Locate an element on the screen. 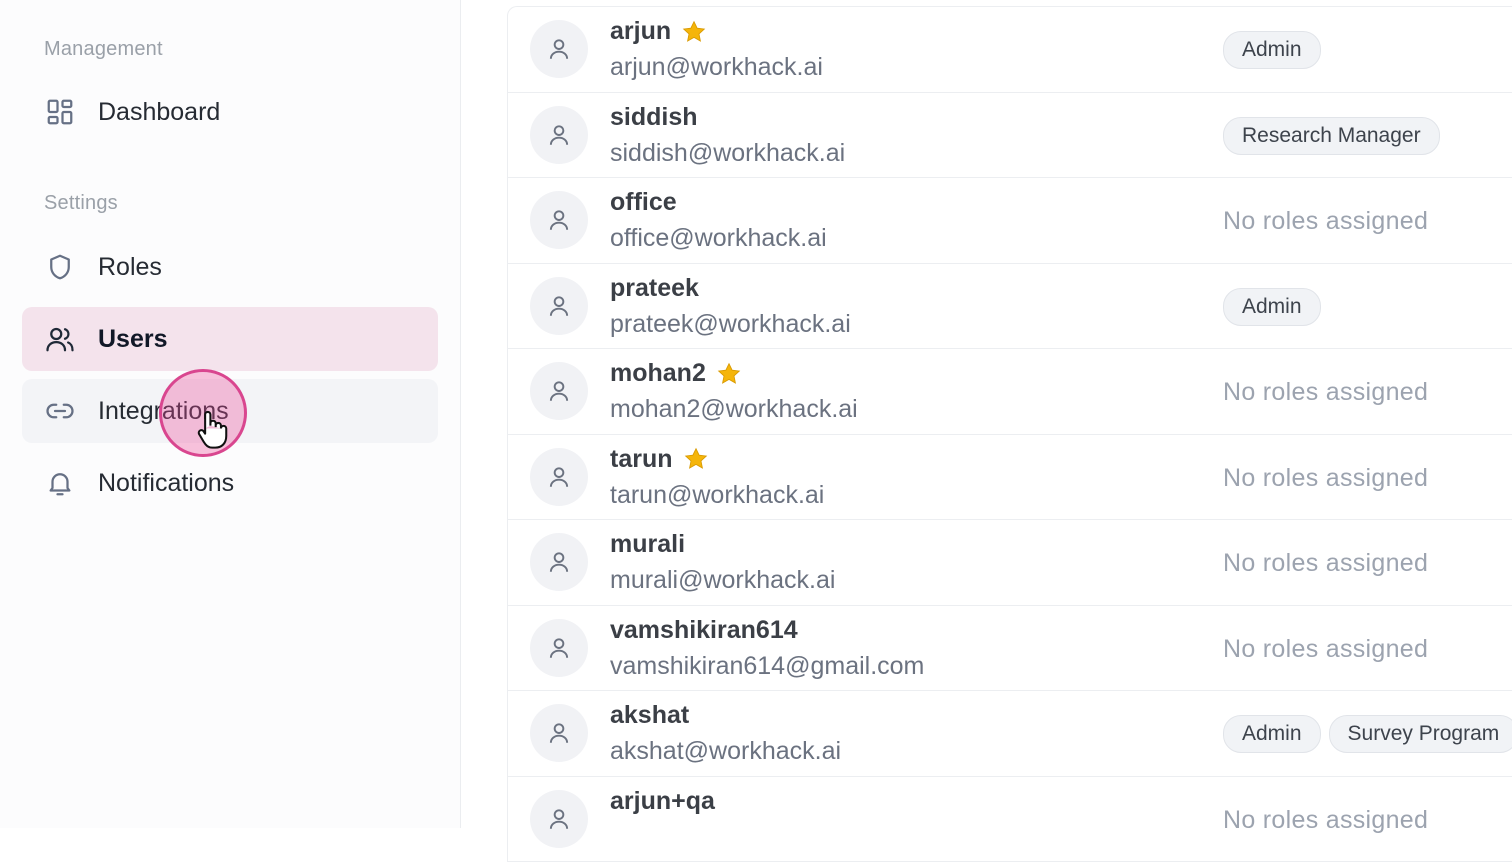 The width and height of the screenshot is (1512, 862). user-name: vamshikiran614 is located at coordinates (704, 630).